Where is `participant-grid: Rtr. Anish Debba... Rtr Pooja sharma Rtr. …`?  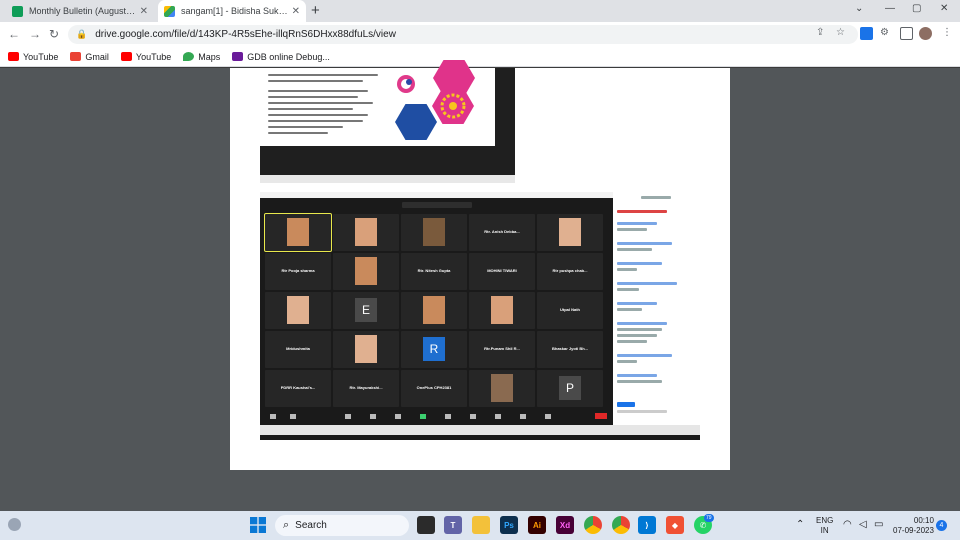 participant-grid: Rtr. Anish Debba... Rtr Pooja sharma Rtr. … is located at coordinates (436, 311).